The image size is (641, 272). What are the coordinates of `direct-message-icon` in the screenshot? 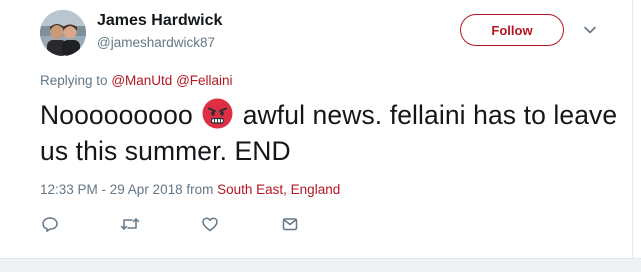 It's located at (290, 224).